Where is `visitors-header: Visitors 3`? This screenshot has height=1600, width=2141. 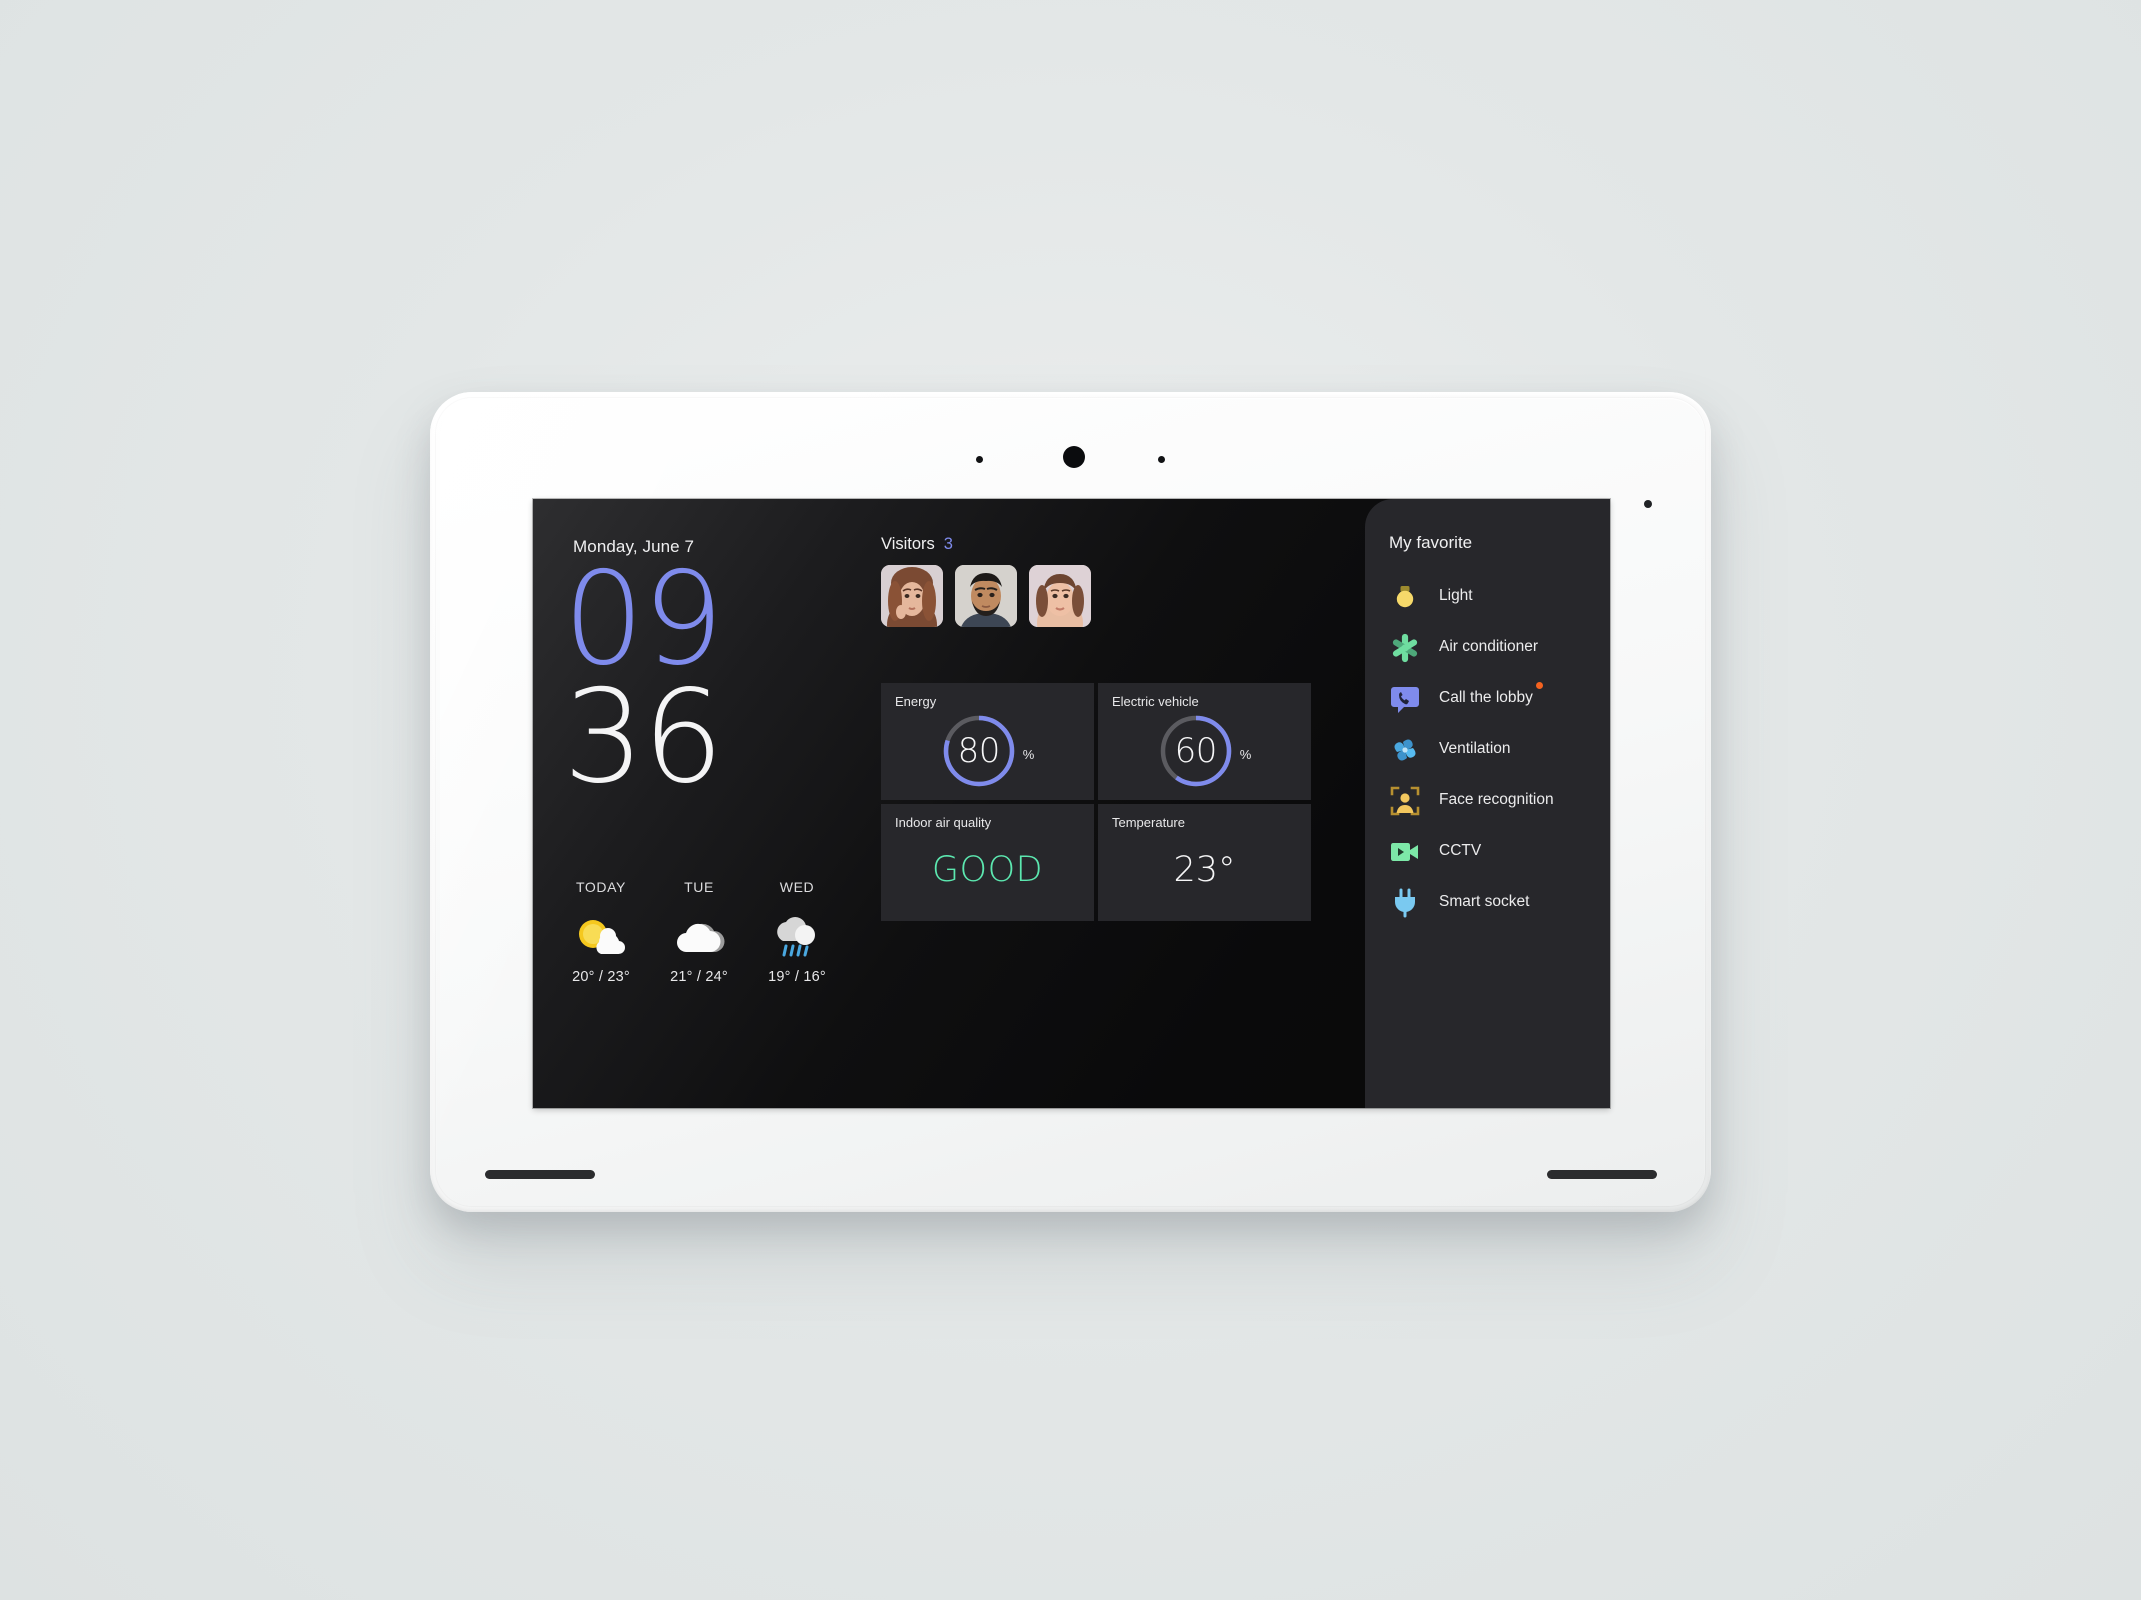 visitors-header: Visitors 3 is located at coordinates (917, 544).